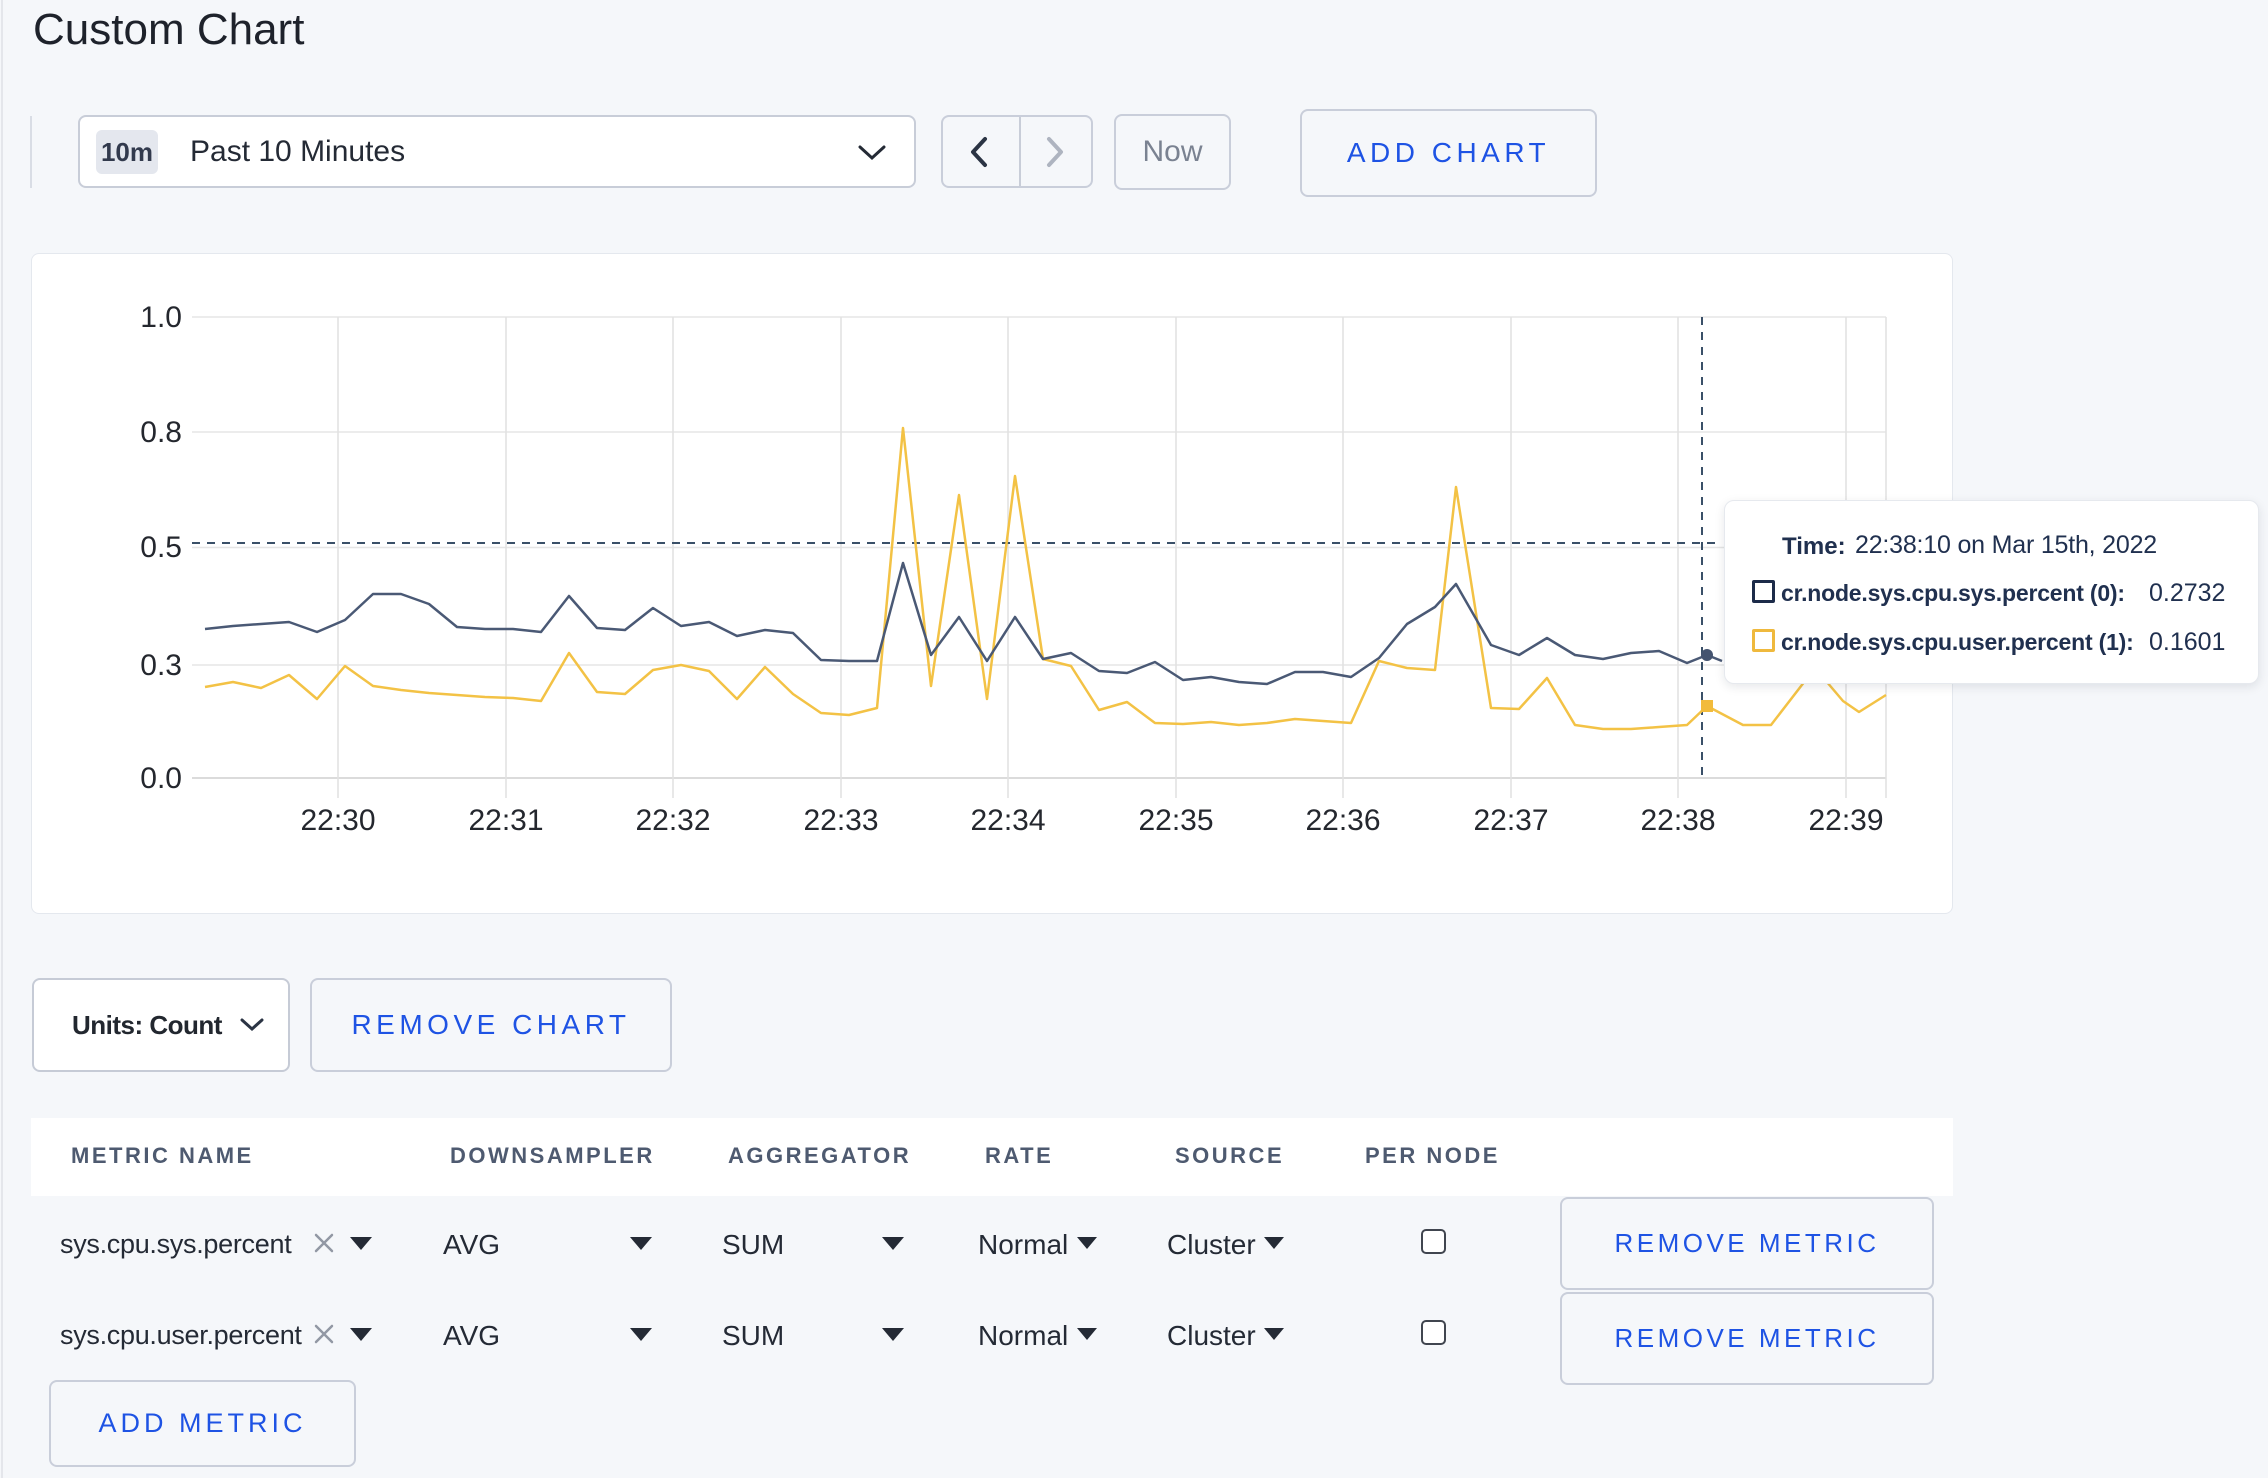 The height and width of the screenshot is (1478, 2268). I want to click on svg-text: 22:37, so click(1510, 820).